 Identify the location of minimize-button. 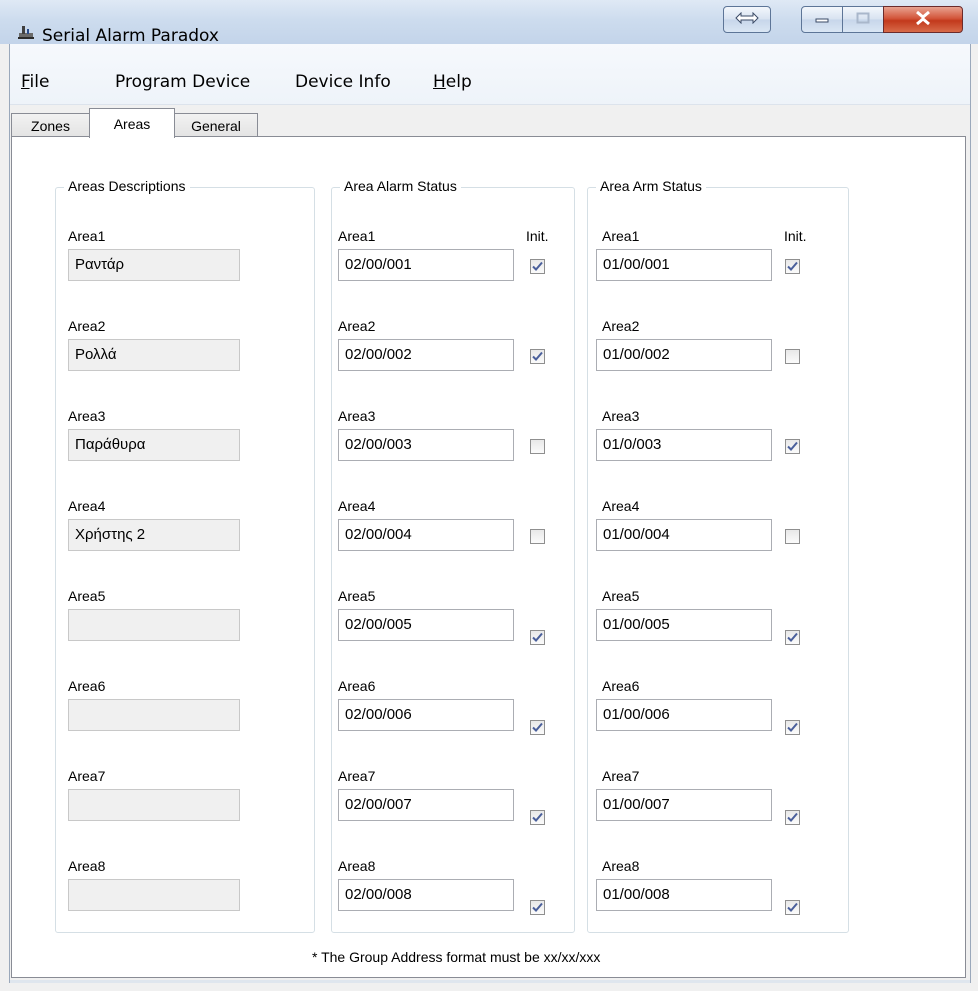
(822, 19).